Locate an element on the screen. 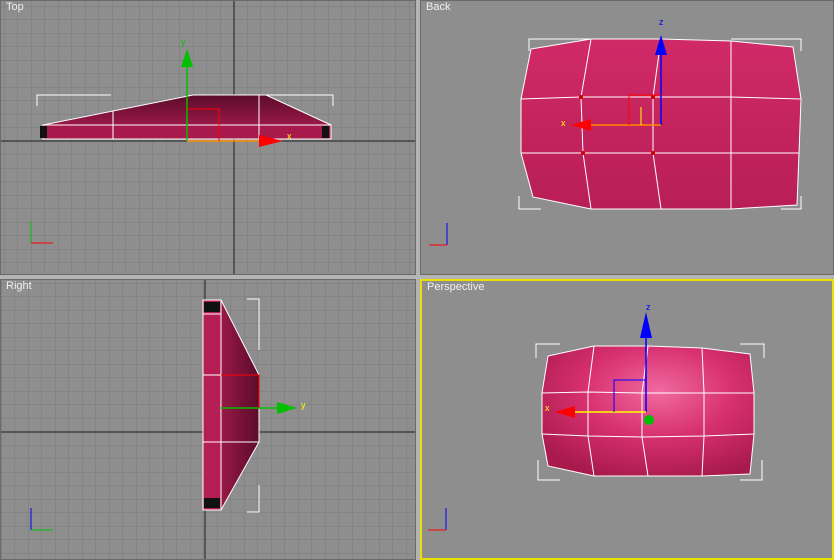  viewport-label-top: Top is located at coordinates (15, 7).